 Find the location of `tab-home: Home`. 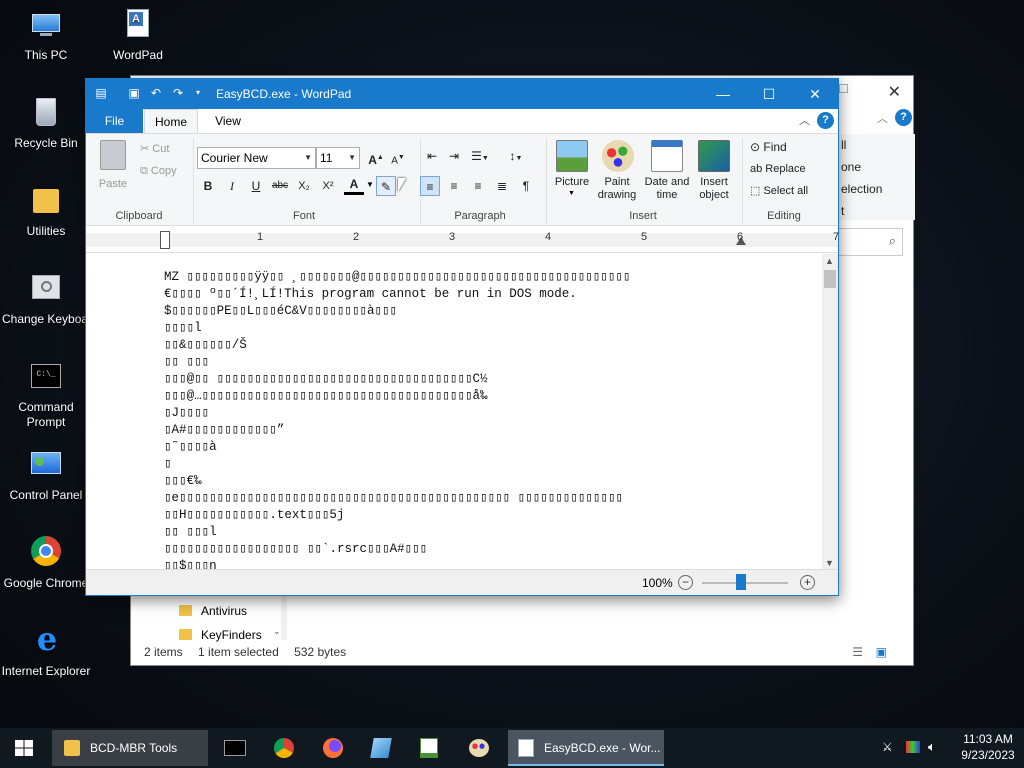

tab-home: Home is located at coordinates (171, 121).